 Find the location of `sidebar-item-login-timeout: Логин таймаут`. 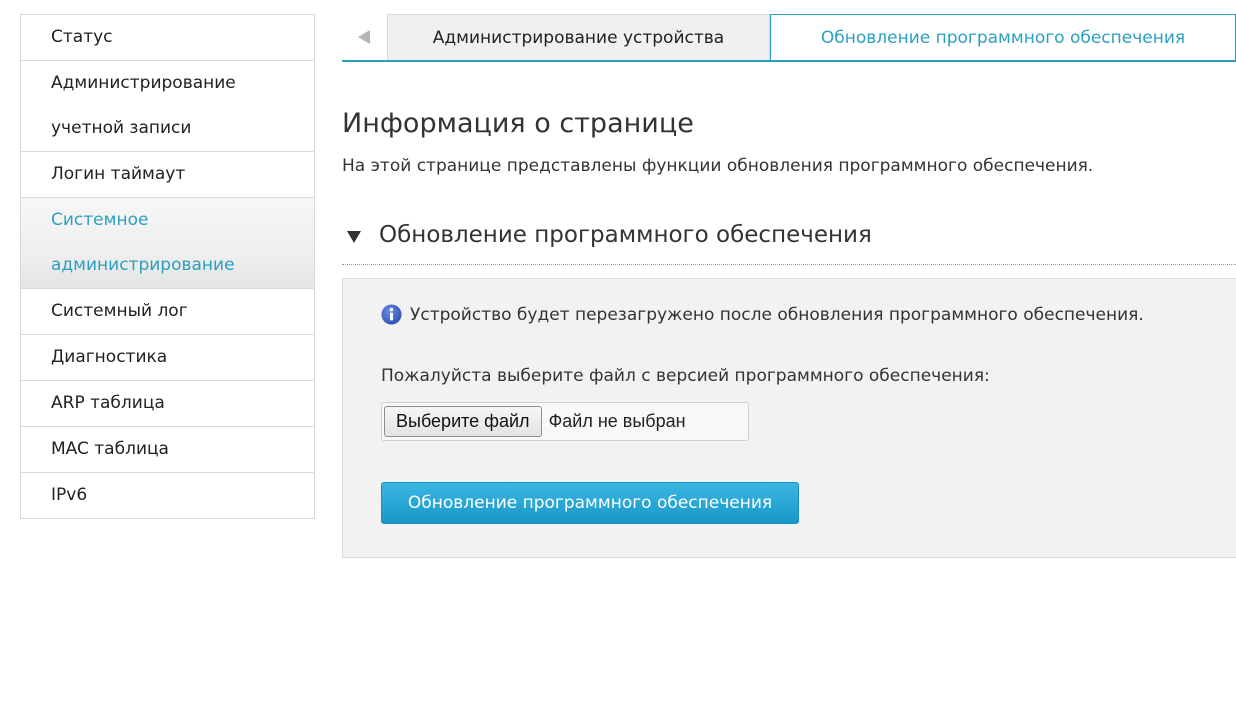

sidebar-item-login-timeout: Логин таймаут is located at coordinates (167, 175).